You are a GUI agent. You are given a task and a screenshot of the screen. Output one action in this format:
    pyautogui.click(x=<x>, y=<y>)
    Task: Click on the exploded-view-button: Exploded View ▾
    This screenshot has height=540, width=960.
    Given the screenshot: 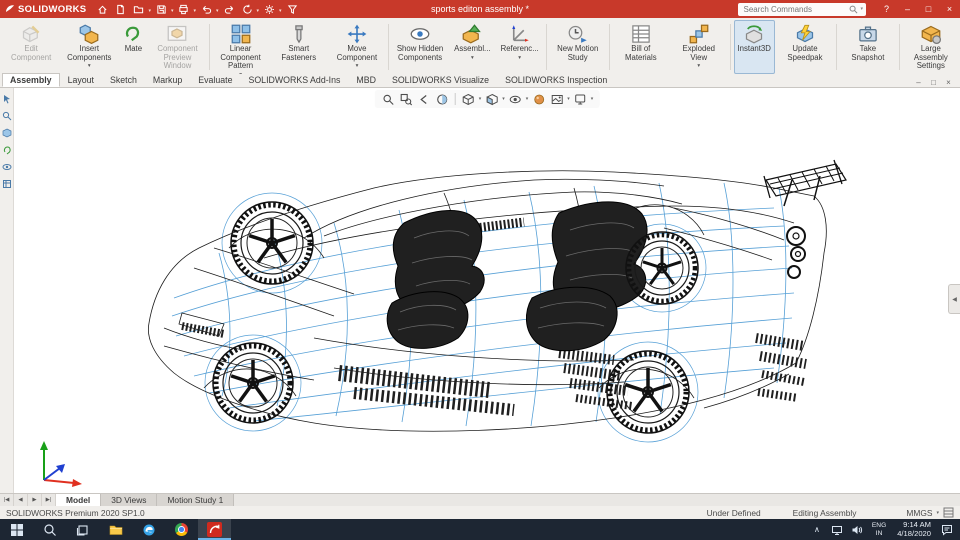 What is the action you would take?
    pyautogui.click(x=699, y=47)
    